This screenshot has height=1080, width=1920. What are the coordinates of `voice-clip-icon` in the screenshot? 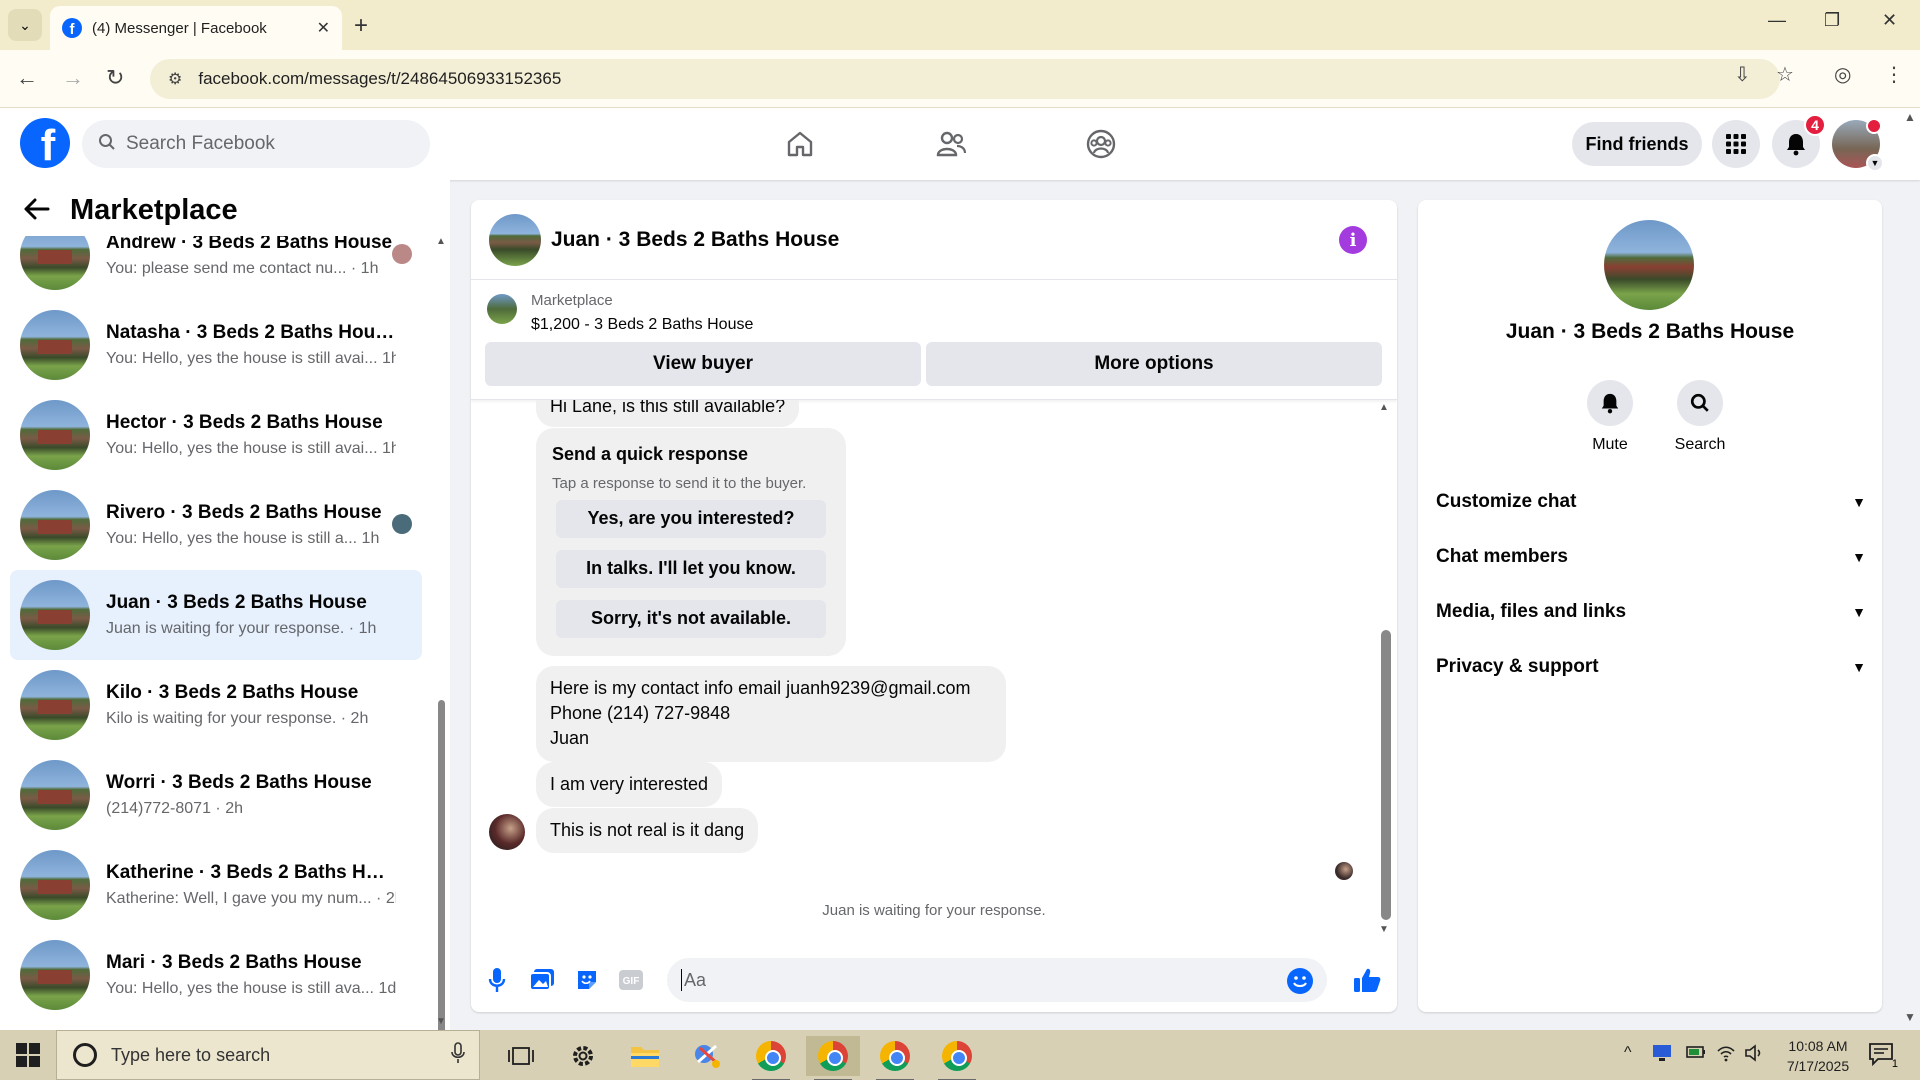 It's located at (497, 980).